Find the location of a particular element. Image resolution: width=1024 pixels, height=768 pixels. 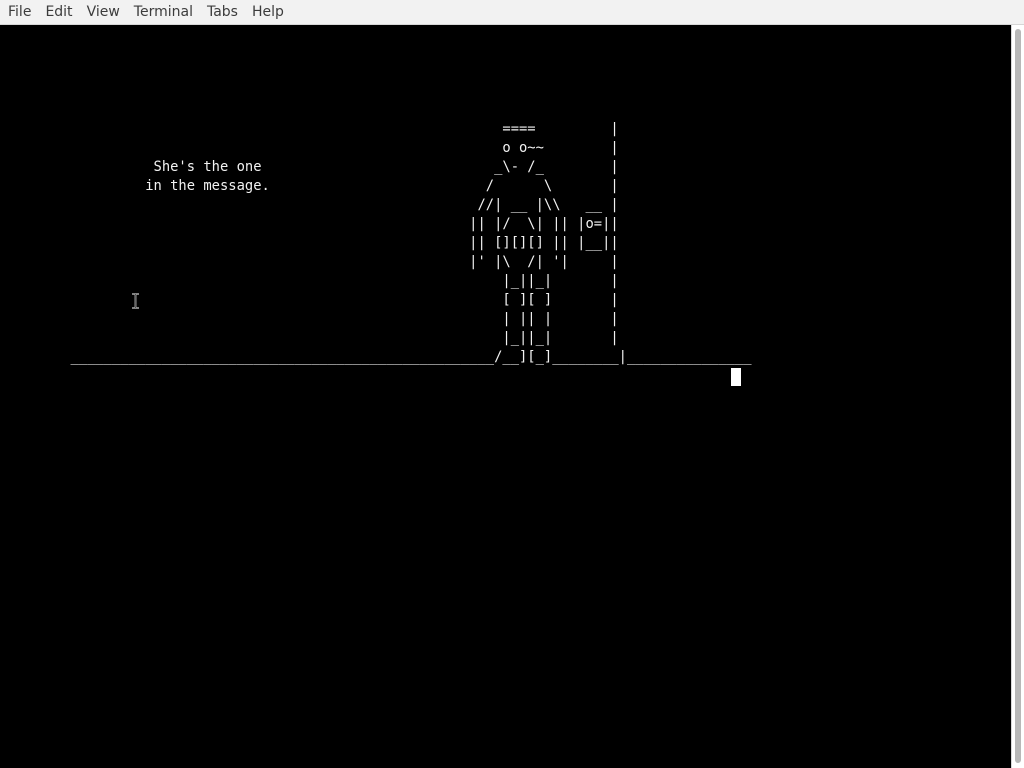

text-cursor is located at coordinates (736, 377).